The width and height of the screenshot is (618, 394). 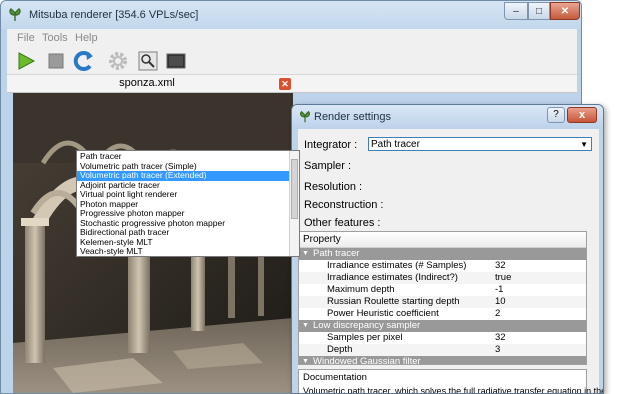 I want to click on title-bar: Mitsuba renderer [354.6 VPLs/sec] – □ ✕, so click(x=291, y=15).